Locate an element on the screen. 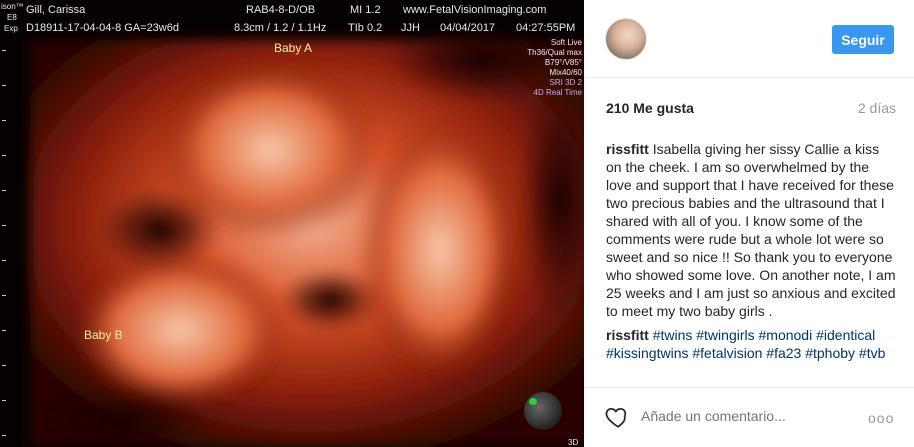 The height and width of the screenshot is (447, 914). tib-value: TIb 0.2 is located at coordinates (365, 28).